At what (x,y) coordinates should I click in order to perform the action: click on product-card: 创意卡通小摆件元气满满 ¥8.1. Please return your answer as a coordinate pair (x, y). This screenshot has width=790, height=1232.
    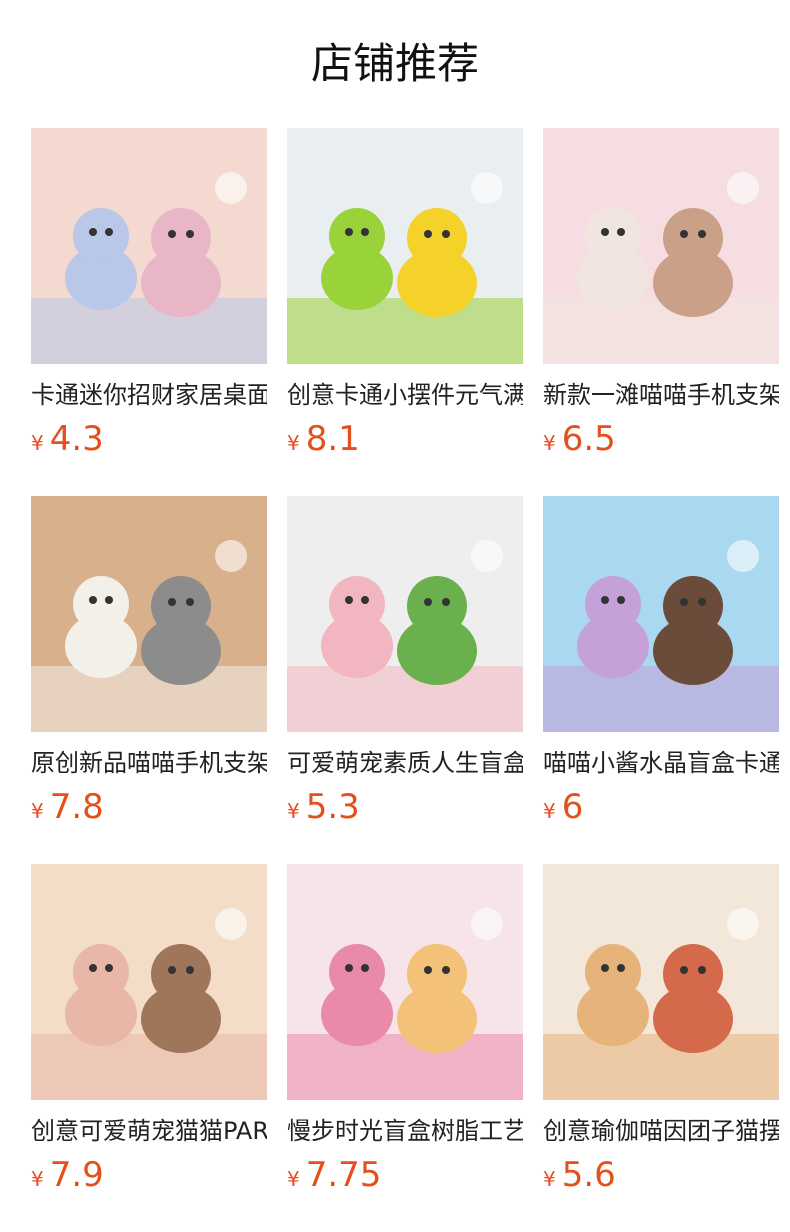
    Looking at the image, I should click on (405, 296).